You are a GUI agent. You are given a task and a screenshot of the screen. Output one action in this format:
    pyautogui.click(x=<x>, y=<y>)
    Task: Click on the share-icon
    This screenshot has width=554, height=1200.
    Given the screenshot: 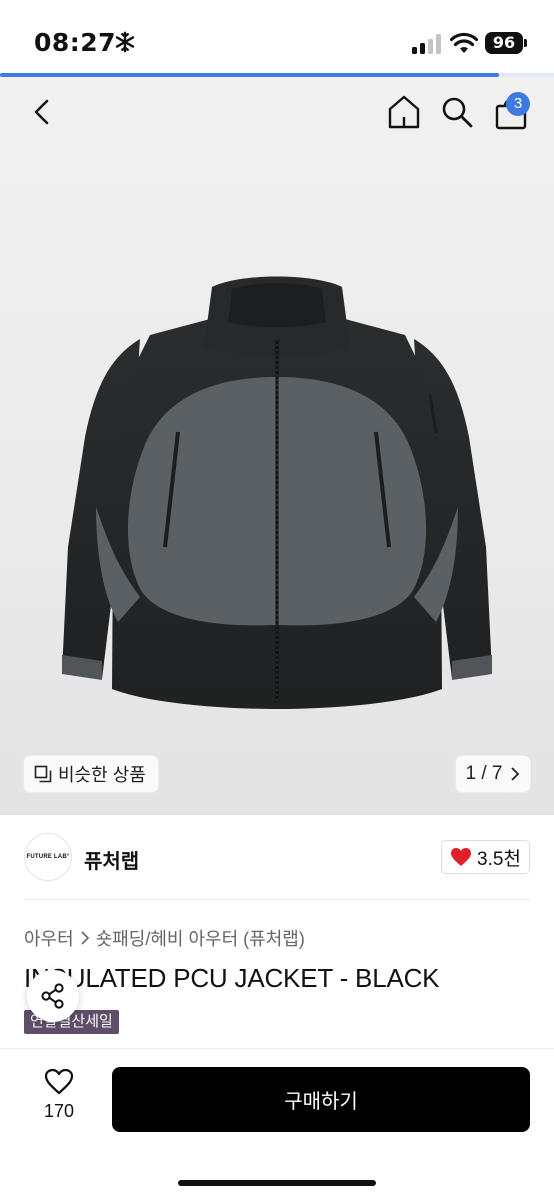 What is the action you would take?
    pyautogui.click(x=52, y=996)
    